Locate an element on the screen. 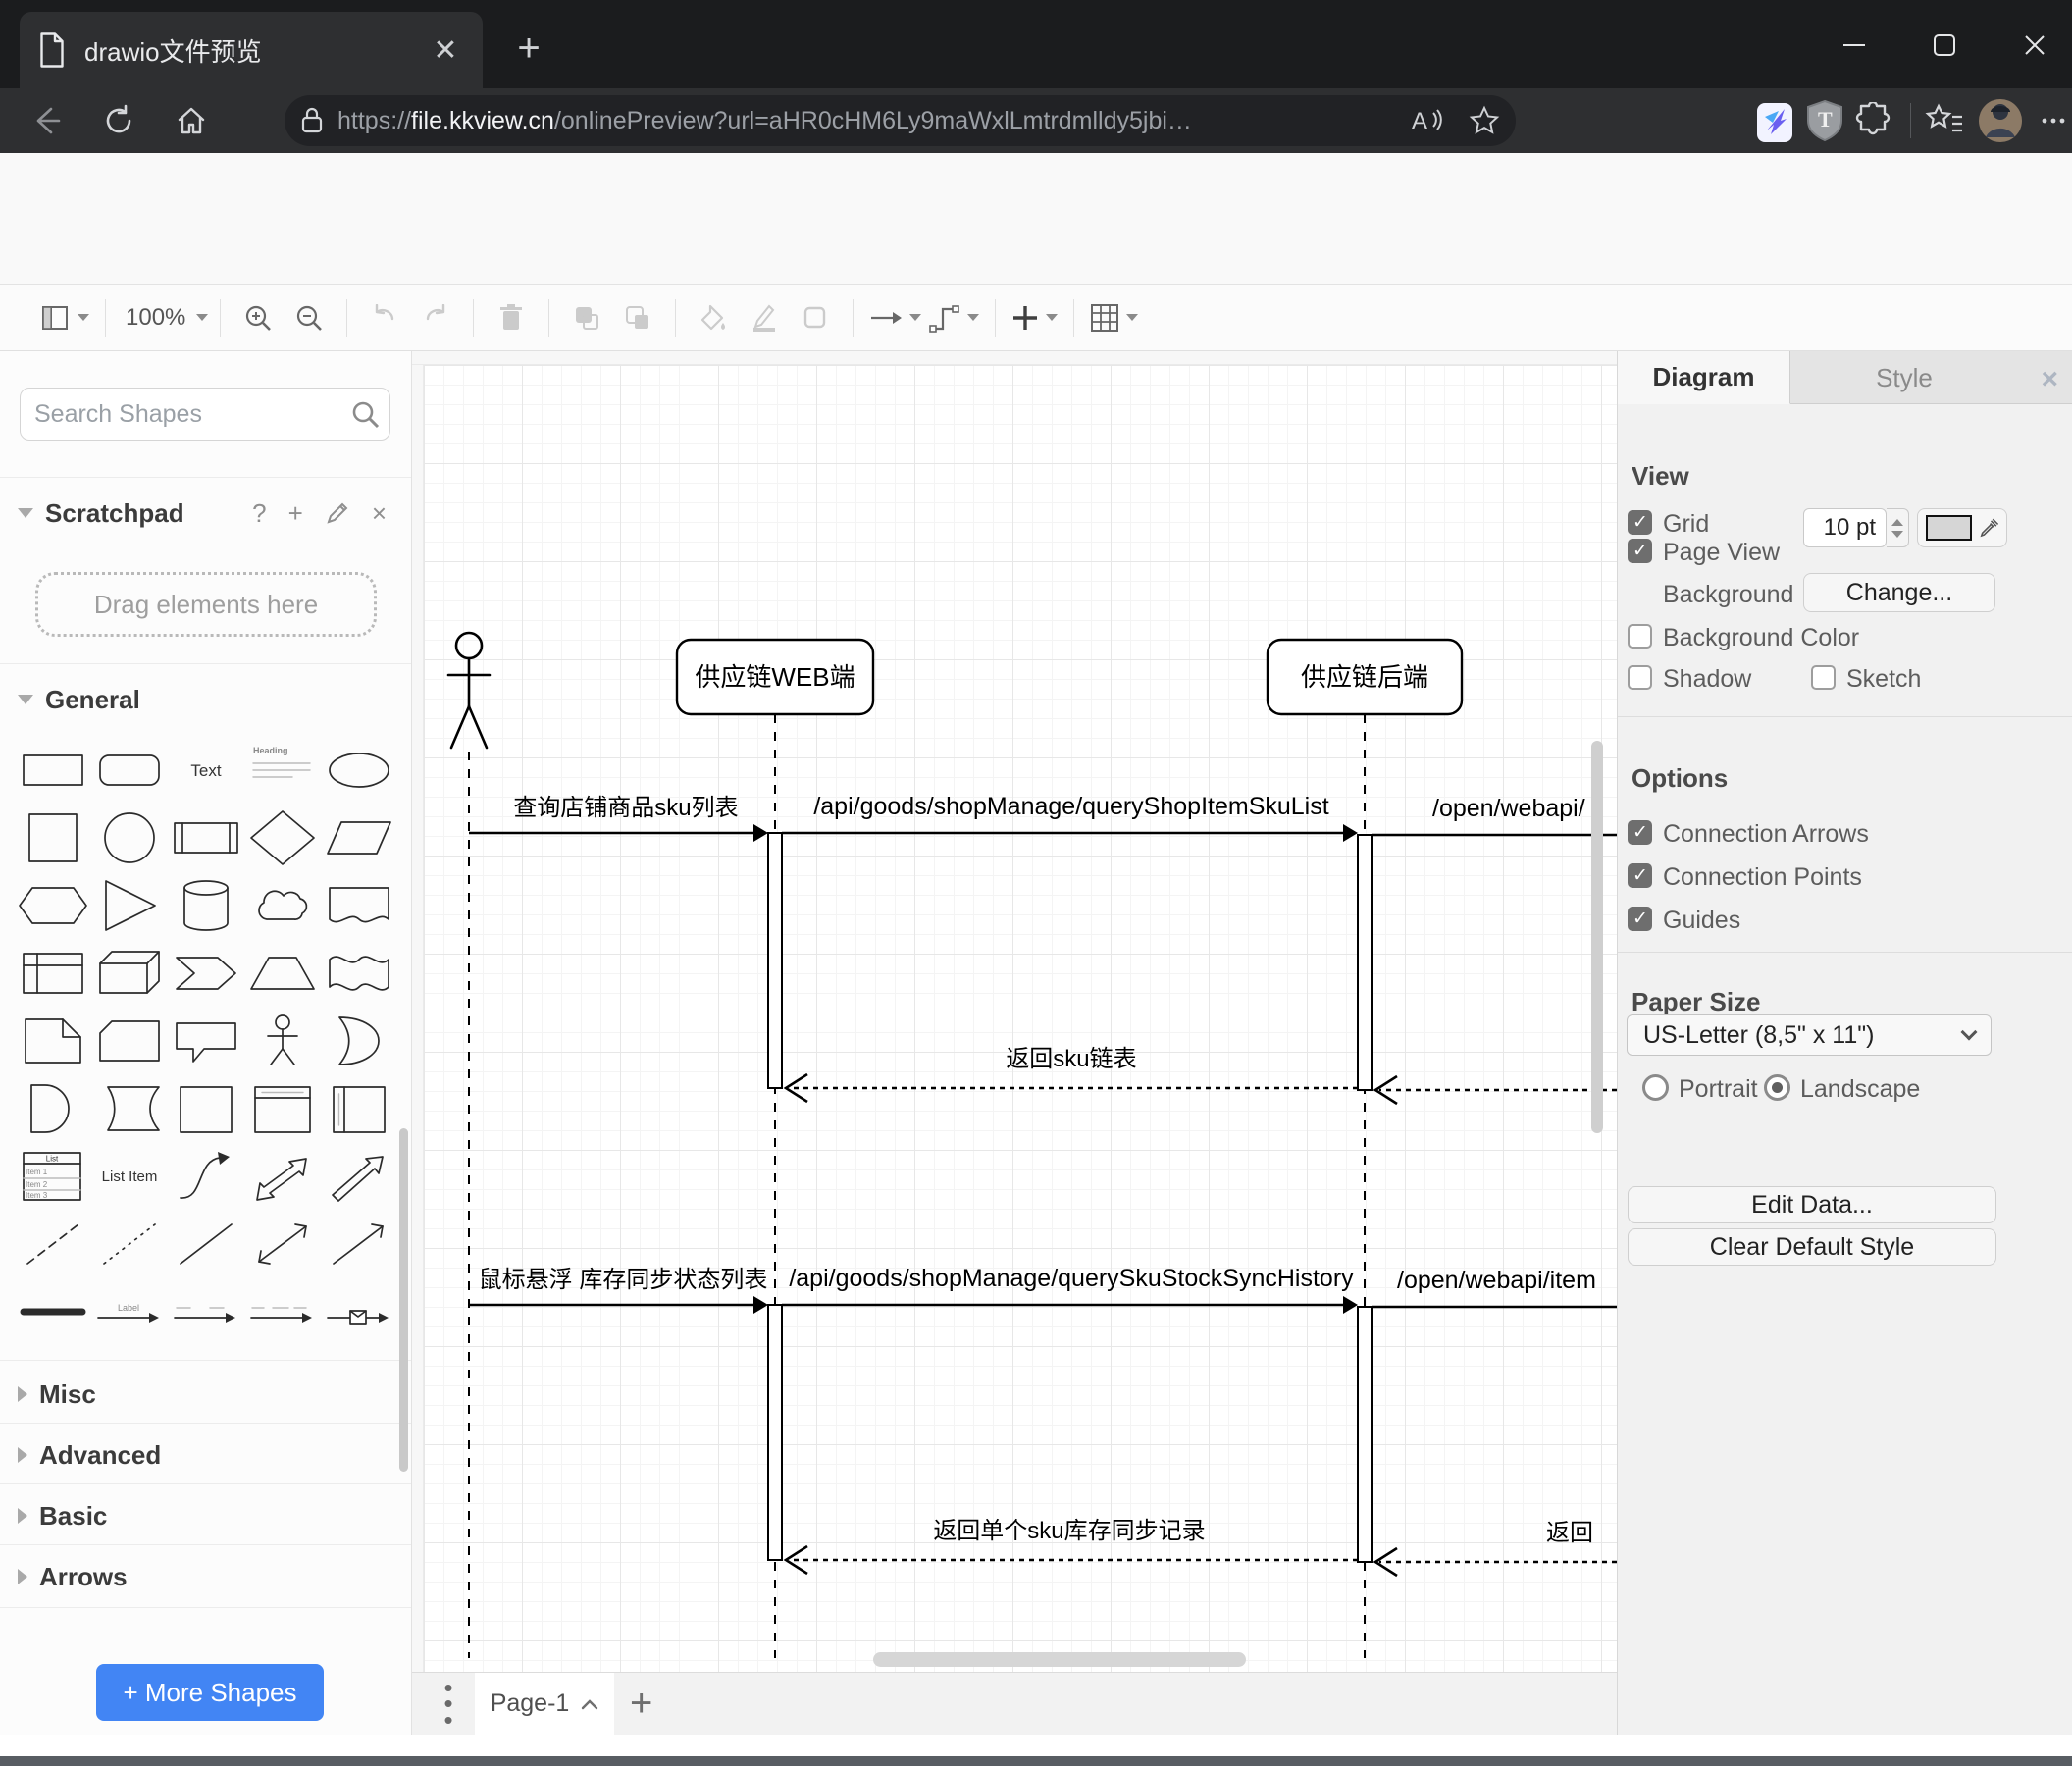 This screenshot has height=1766, width=2072. shape-bidirectional-connector is located at coordinates (282, 1244).